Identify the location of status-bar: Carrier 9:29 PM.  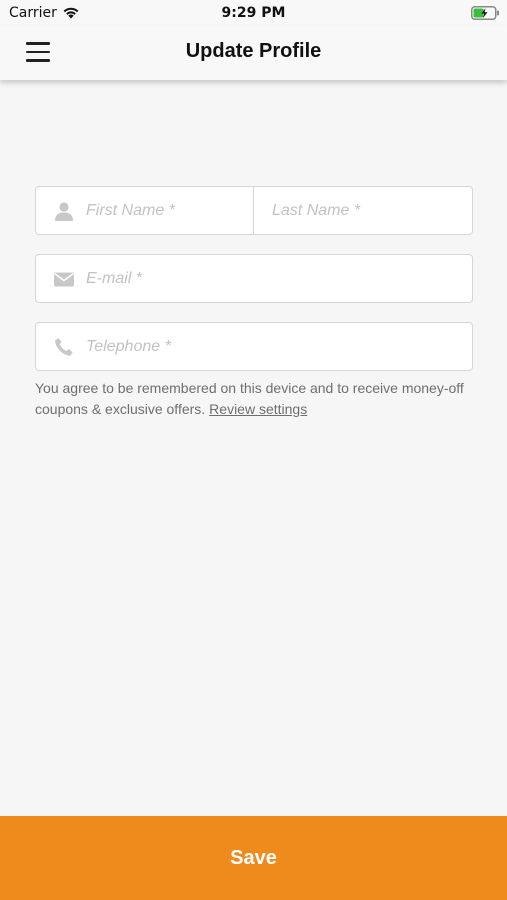
(253, 13).